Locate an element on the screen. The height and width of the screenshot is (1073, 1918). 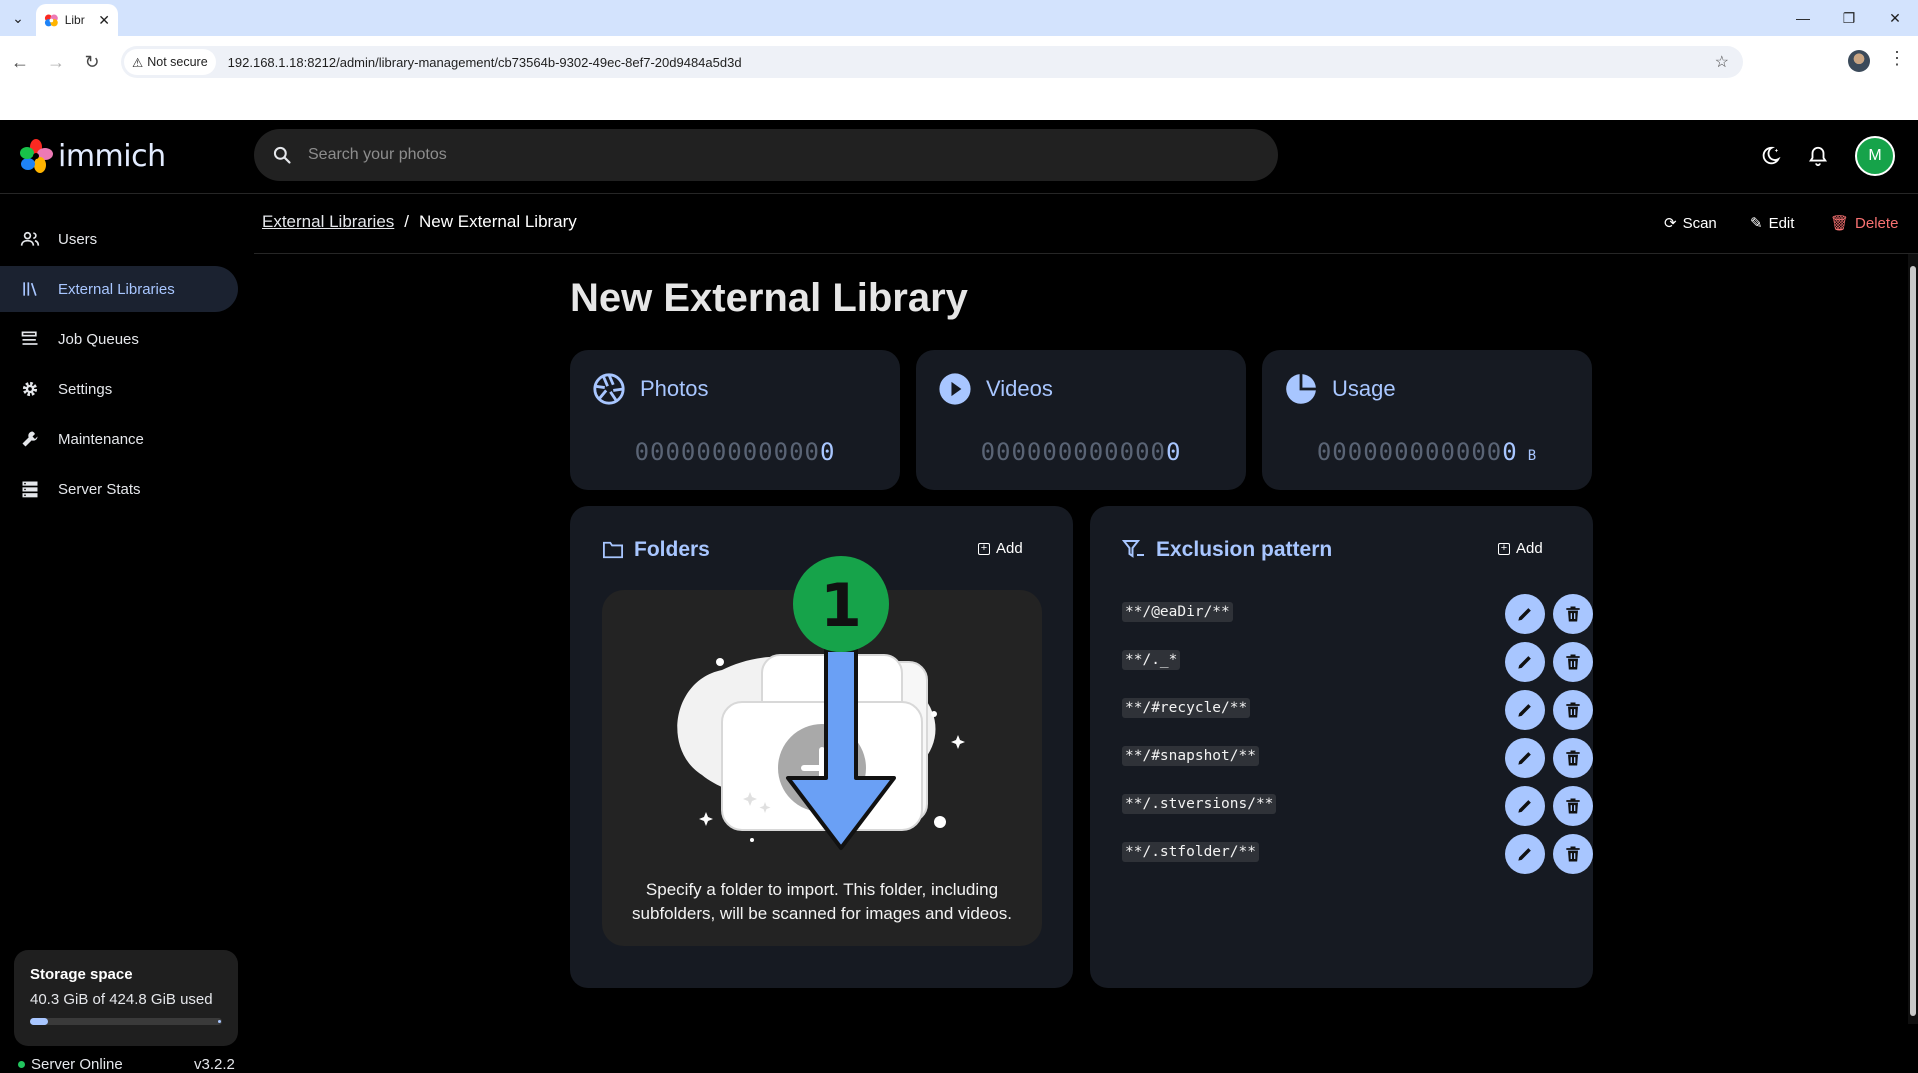
scan-button: ⟳ Scan is located at coordinates (1690, 223).